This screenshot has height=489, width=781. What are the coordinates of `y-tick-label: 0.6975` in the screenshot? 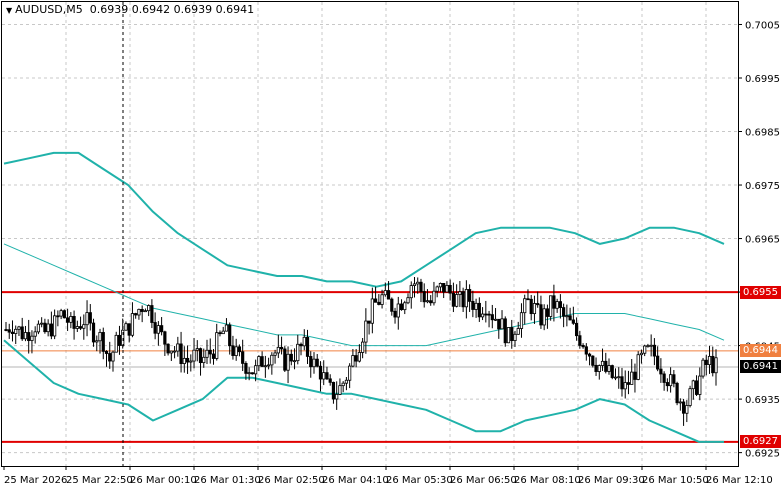 It's located at (762, 186).